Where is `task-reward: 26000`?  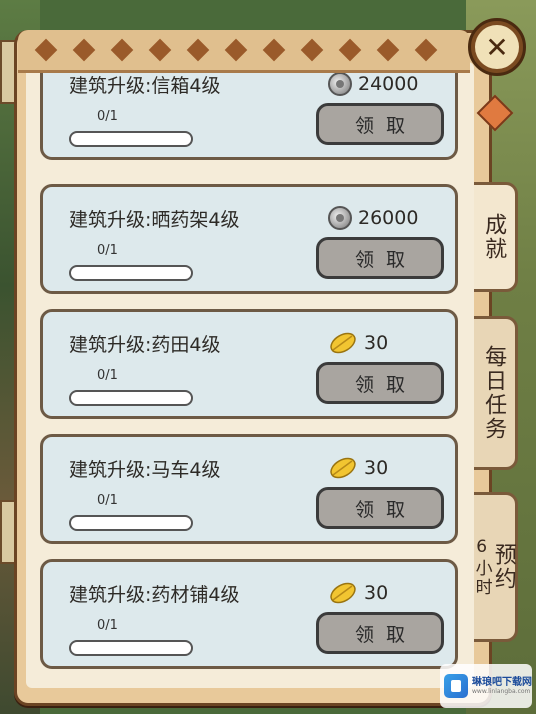 task-reward: 26000 is located at coordinates (373, 218).